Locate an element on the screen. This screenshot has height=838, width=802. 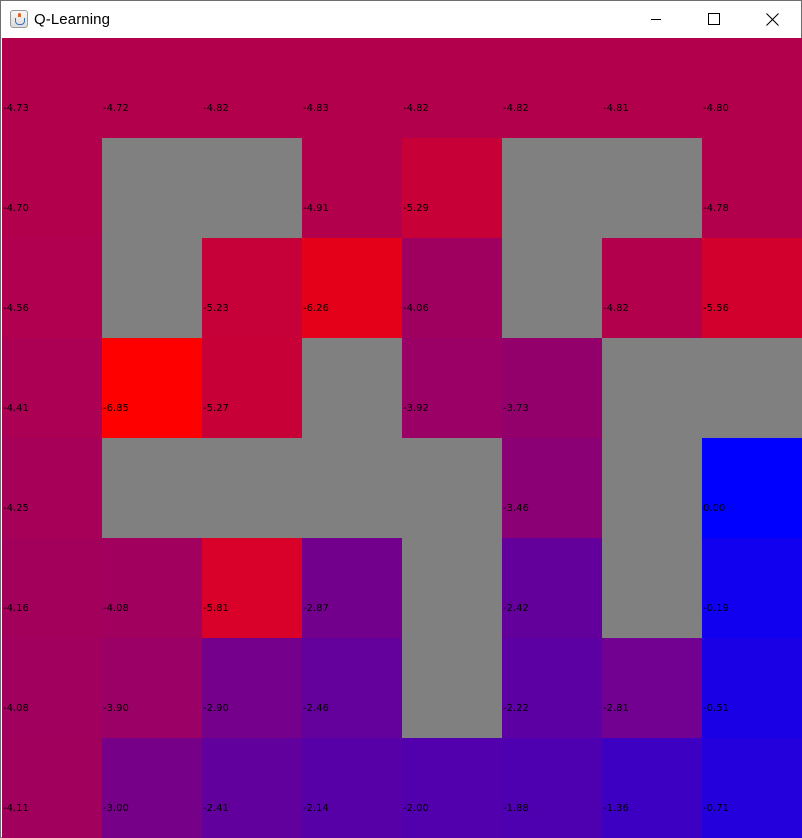
q-value-label: -3.92 is located at coordinates (416, 408).